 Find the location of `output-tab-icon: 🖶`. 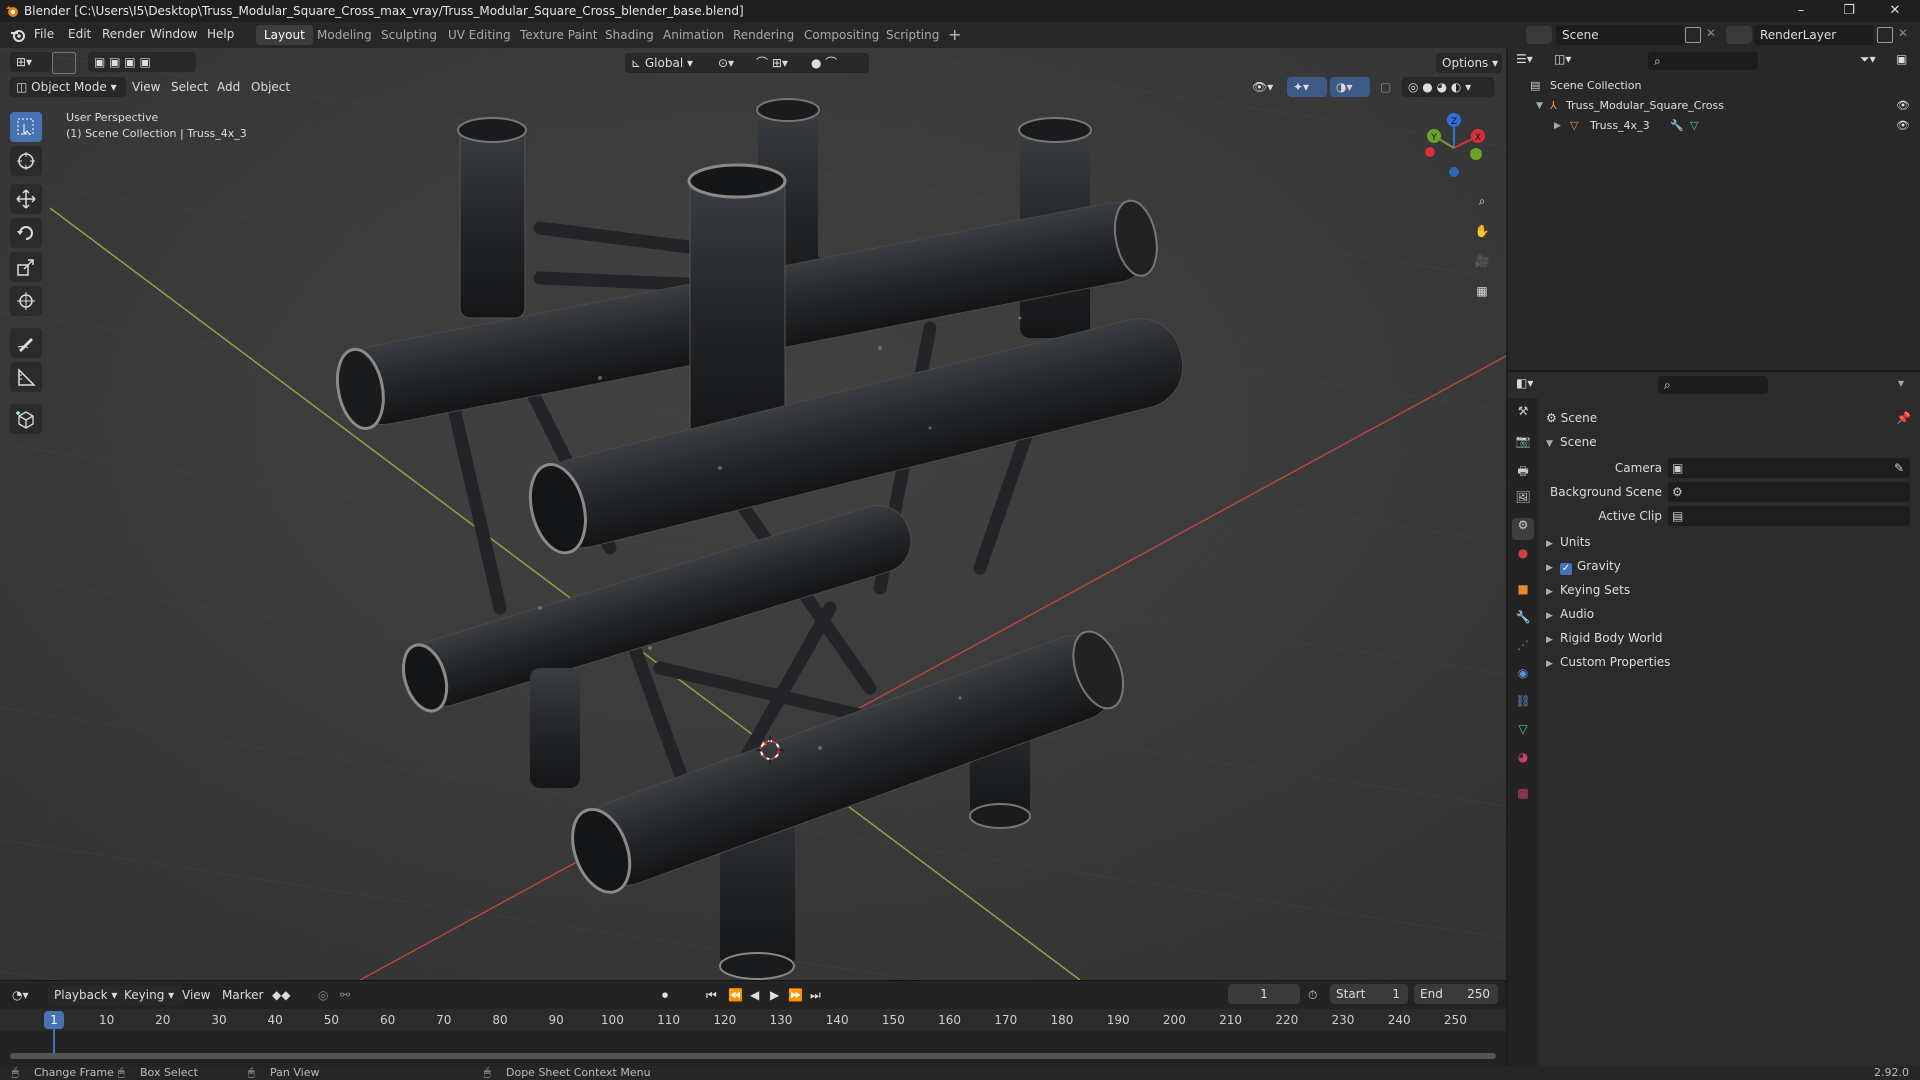

output-tab-icon: 🖶 is located at coordinates (1523, 473).